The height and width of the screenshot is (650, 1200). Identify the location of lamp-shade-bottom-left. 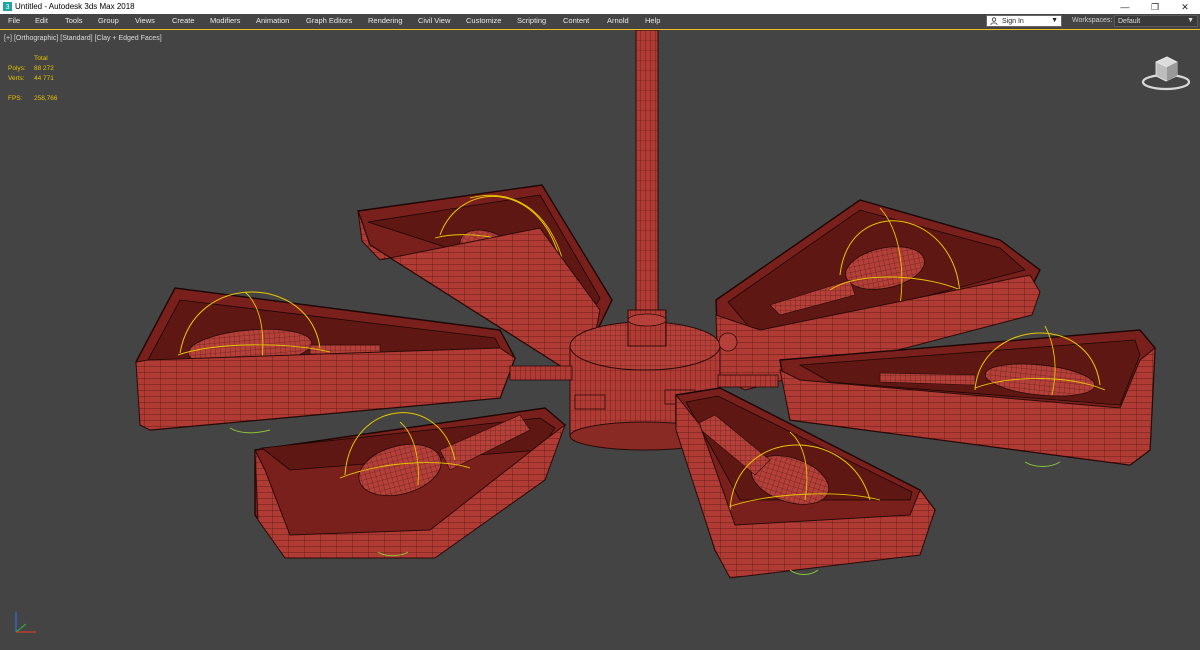
(410, 483).